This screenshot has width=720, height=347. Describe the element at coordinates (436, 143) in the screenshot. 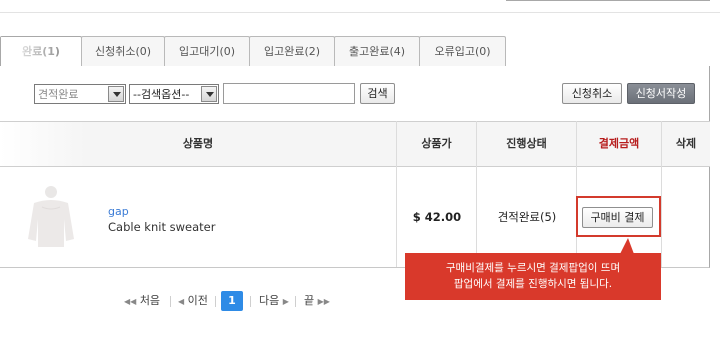

I see `col-price: 상품가` at that location.